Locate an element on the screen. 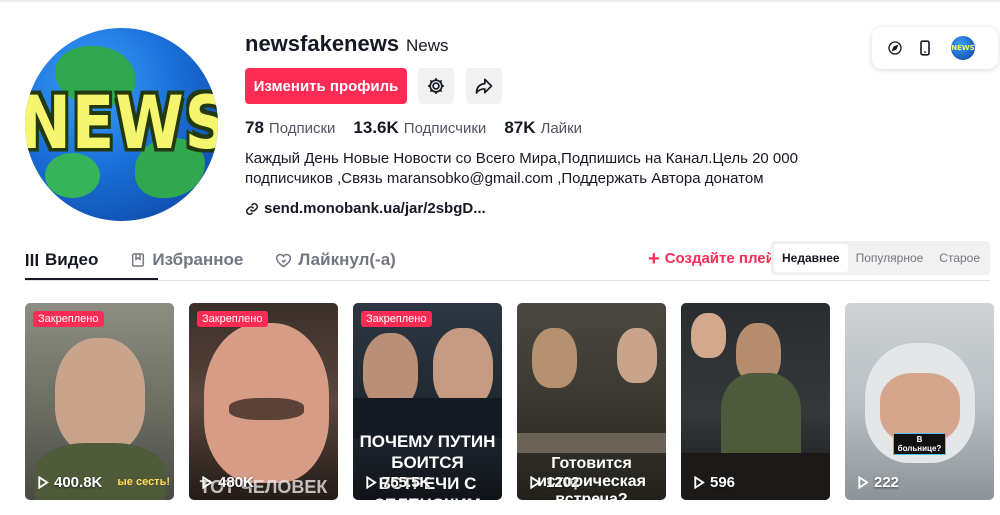 The height and width of the screenshot is (515, 1000). profile-stats: 78 Подписки 13.6K Подписчики 87K Лайки is located at coordinates (422, 128).